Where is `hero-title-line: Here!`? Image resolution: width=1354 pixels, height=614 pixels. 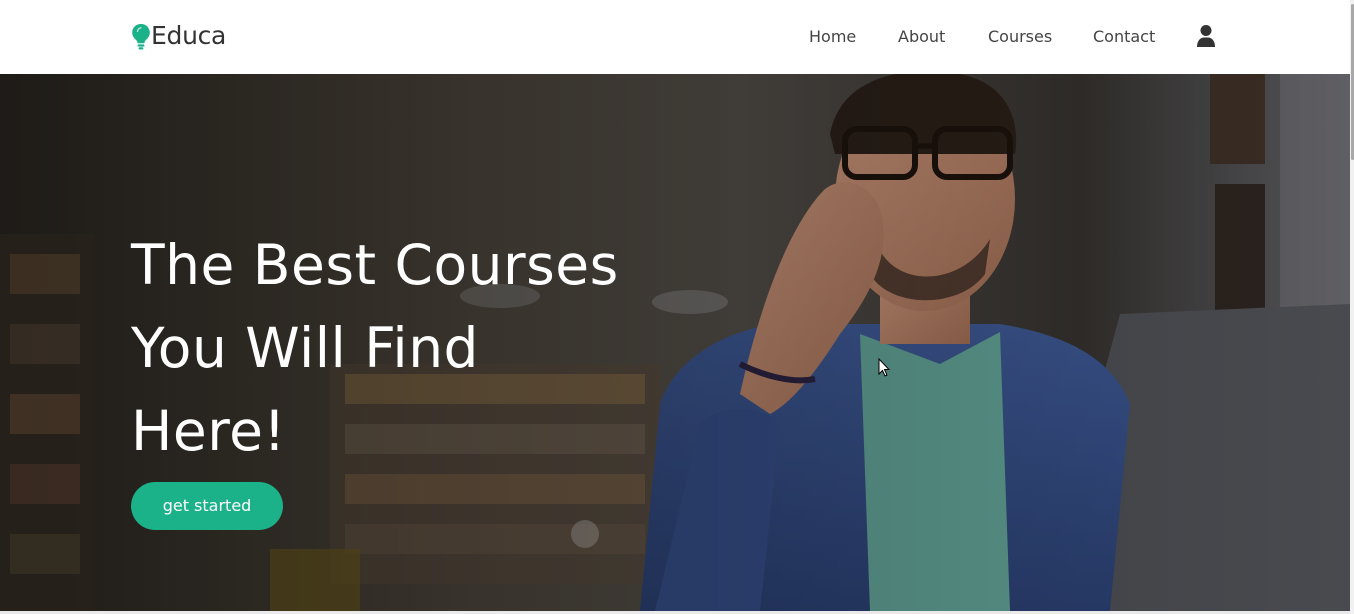 hero-title-line: Here! is located at coordinates (208, 431).